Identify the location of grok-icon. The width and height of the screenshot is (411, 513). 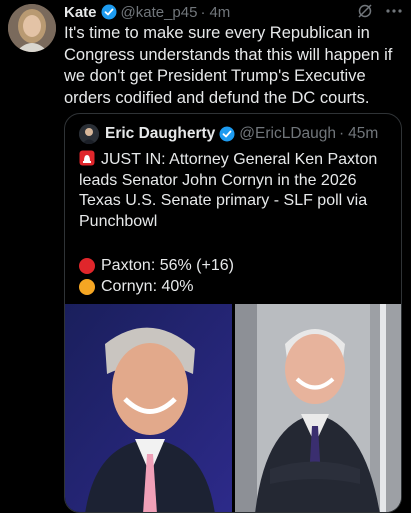
(365, 11).